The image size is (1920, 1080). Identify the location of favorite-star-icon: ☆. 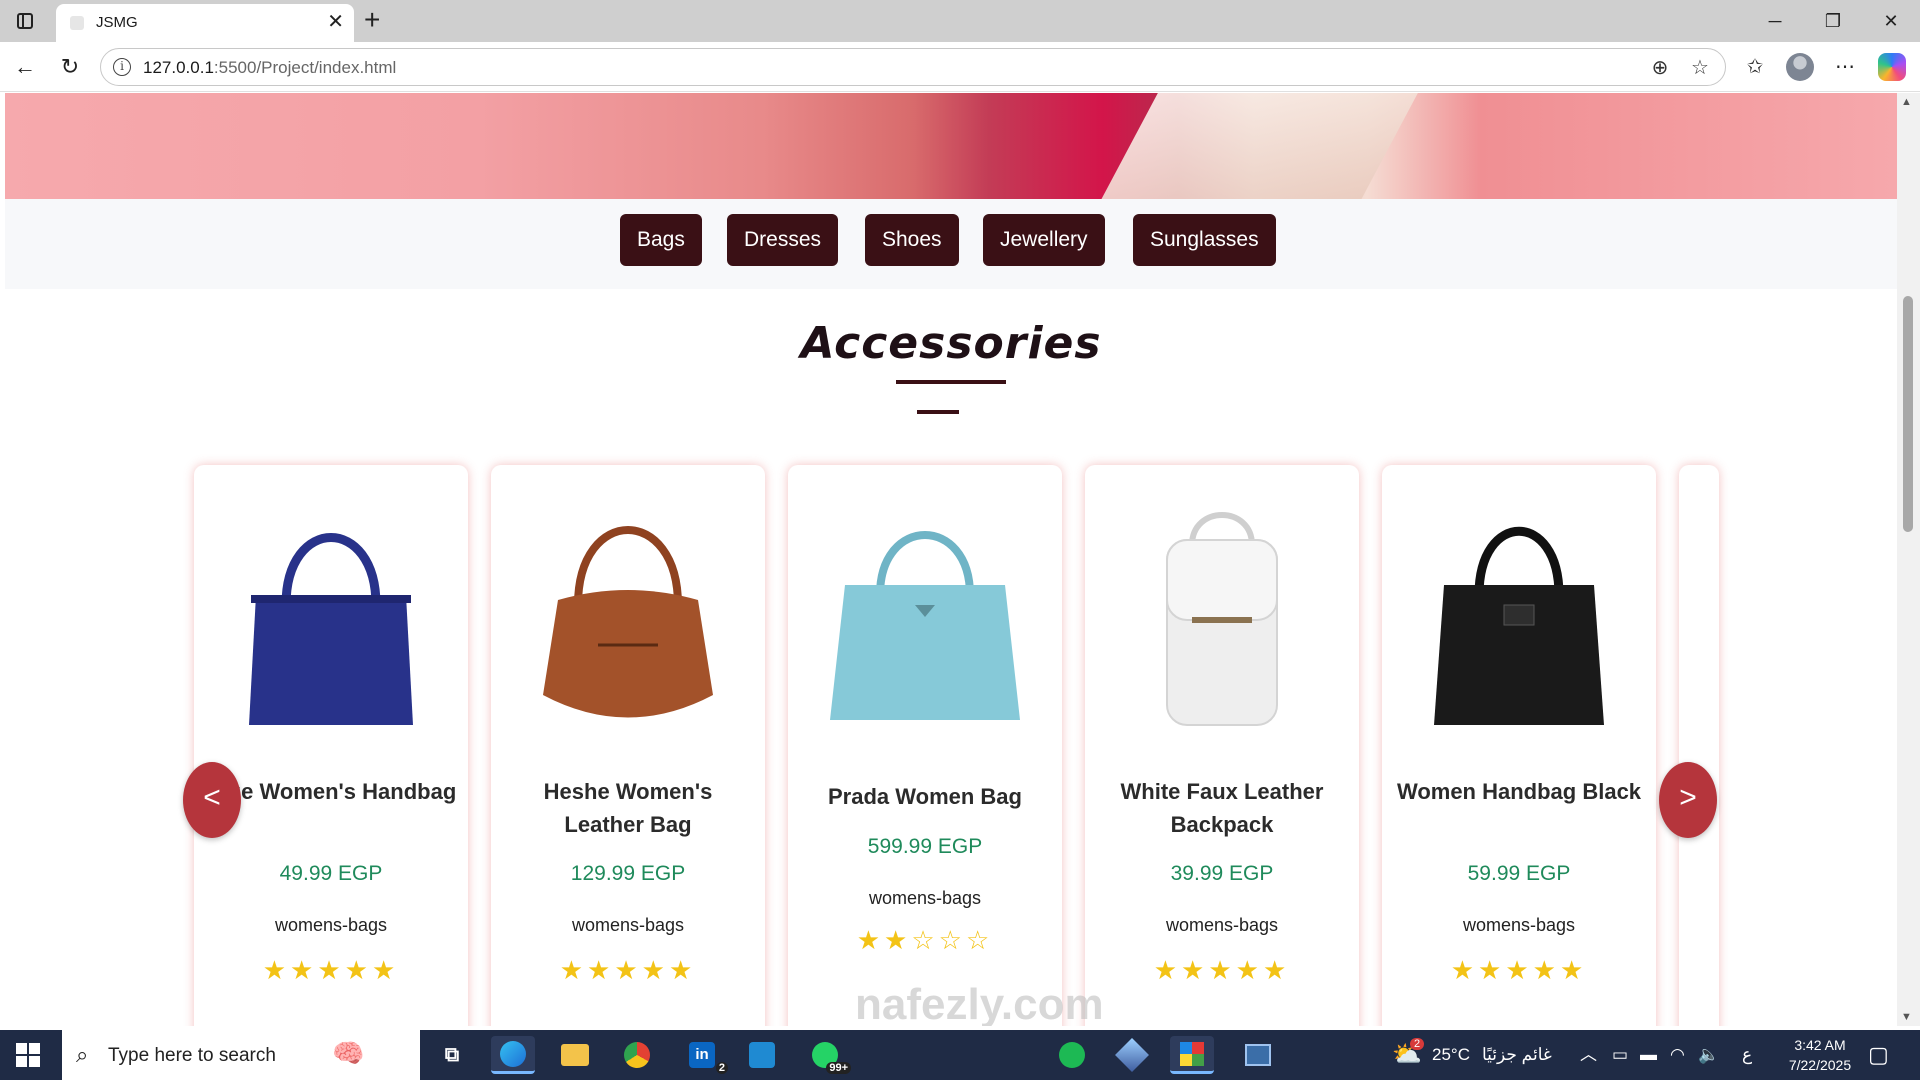
(1700, 68).